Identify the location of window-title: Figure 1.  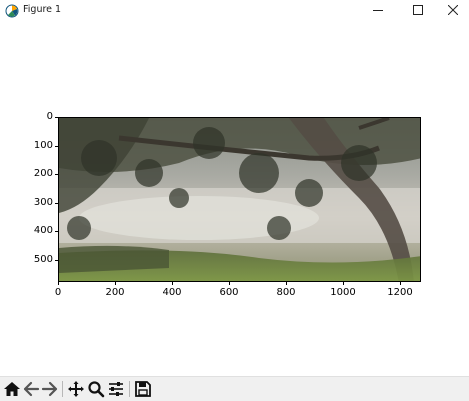
(42, 9).